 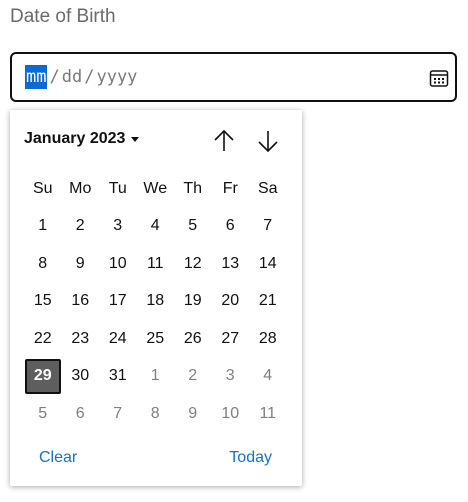 I want to click on year-segment: yyyy, so click(x=116, y=77).